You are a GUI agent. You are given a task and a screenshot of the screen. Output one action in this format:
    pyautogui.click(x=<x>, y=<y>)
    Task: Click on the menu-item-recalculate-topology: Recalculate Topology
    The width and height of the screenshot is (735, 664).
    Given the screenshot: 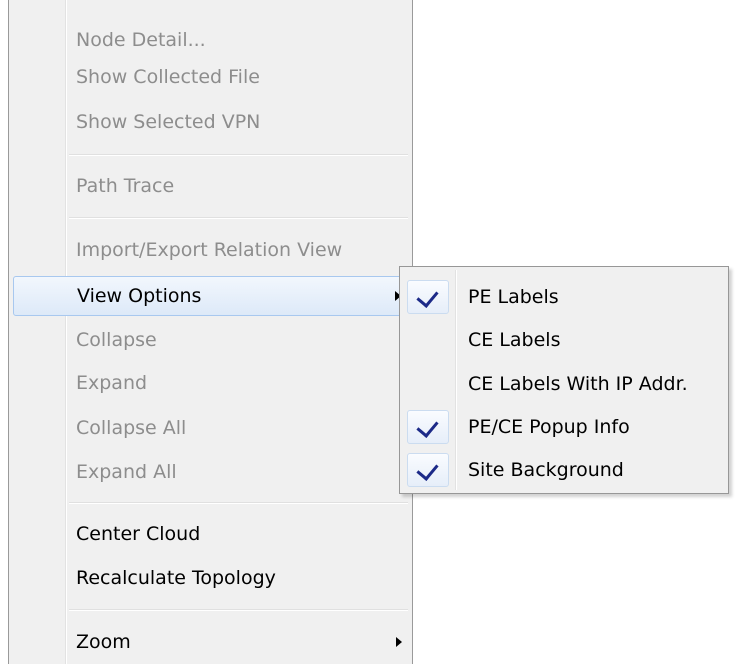 What is the action you would take?
    pyautogui.click(x=210, y=578)
    